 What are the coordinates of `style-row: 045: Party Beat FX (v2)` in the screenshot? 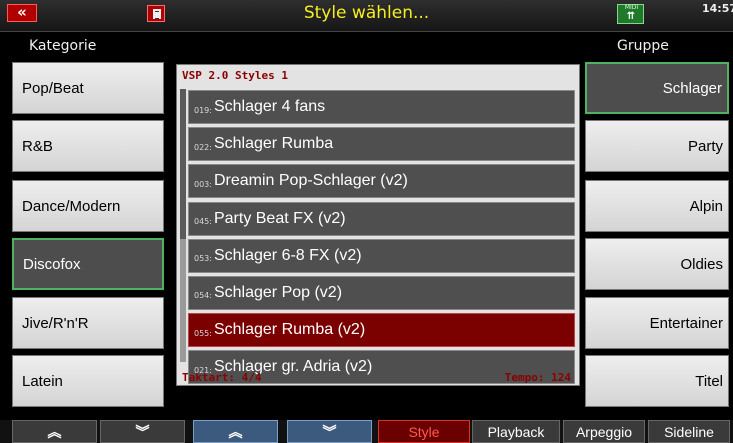 It's located at (381, 218).